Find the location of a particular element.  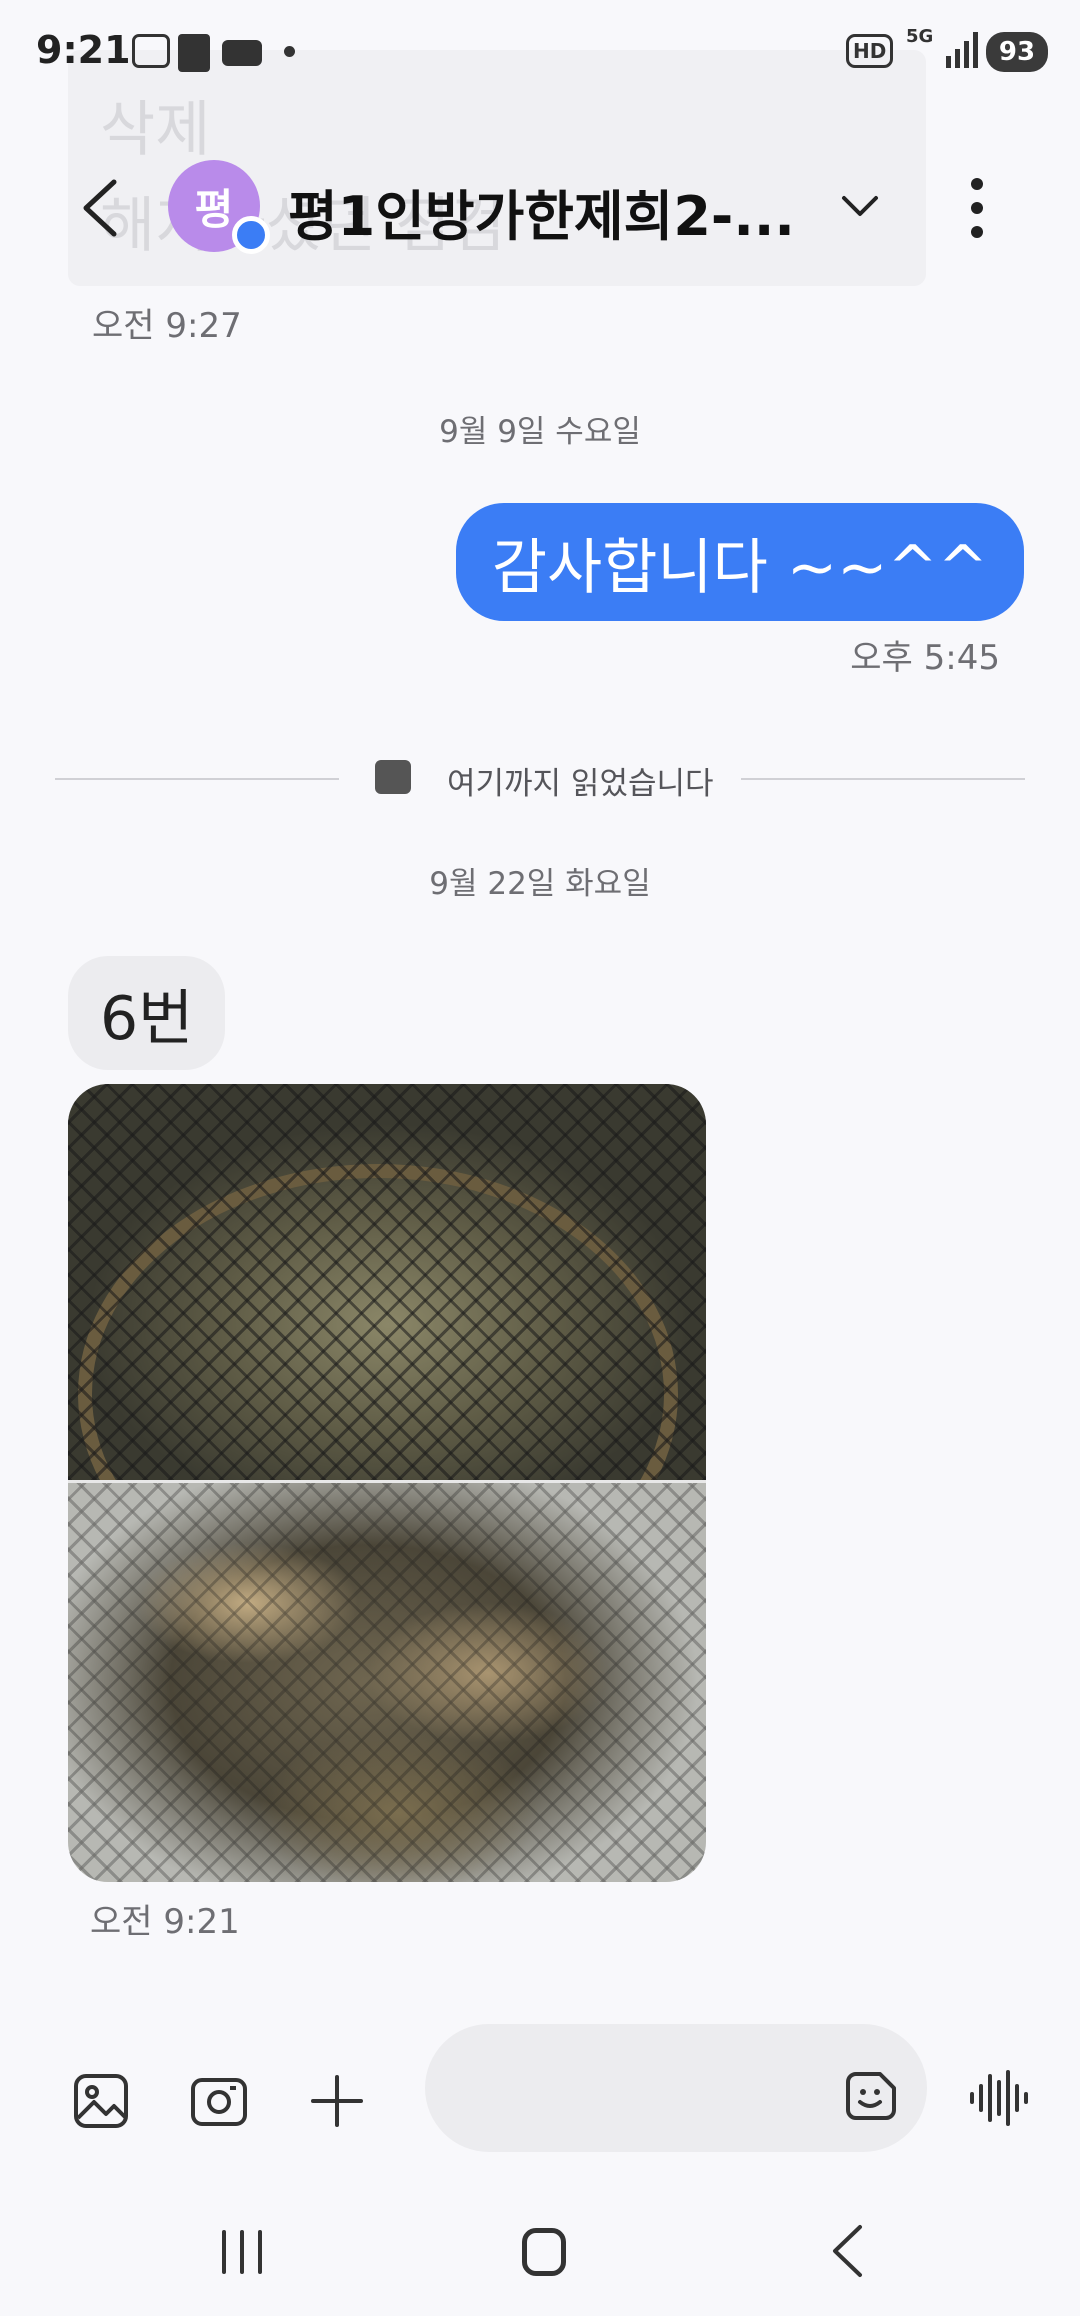

camera-icon is located at coordinates (219, 2101).